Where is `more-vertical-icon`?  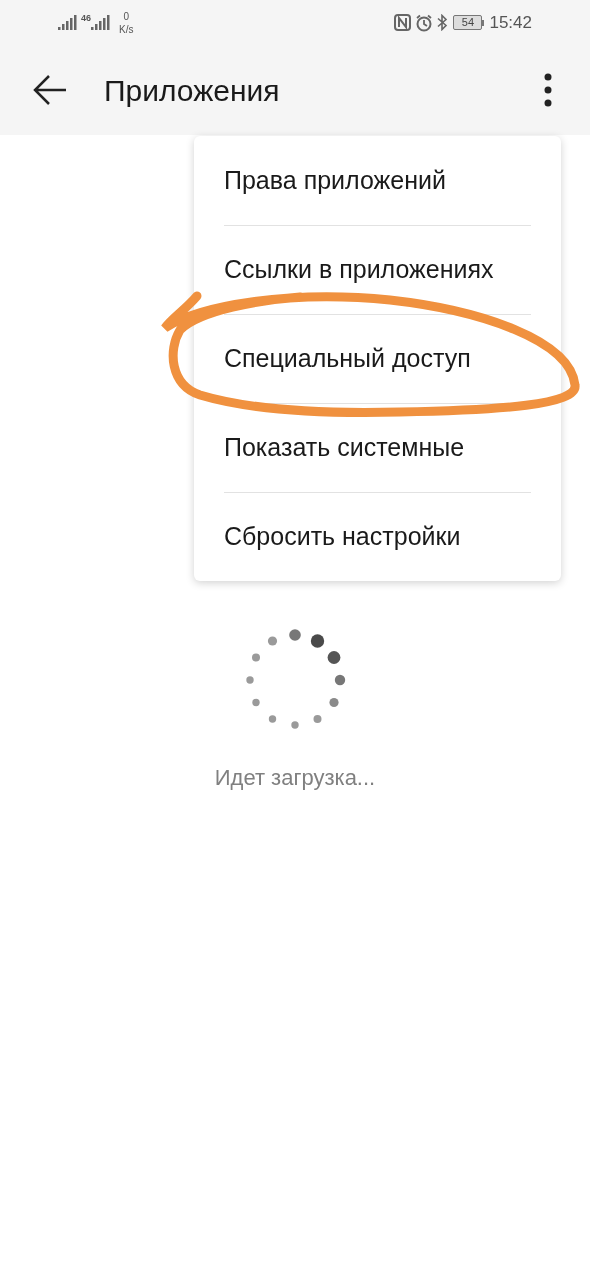
more-vertical-icon is located at coordinates (548, 90).